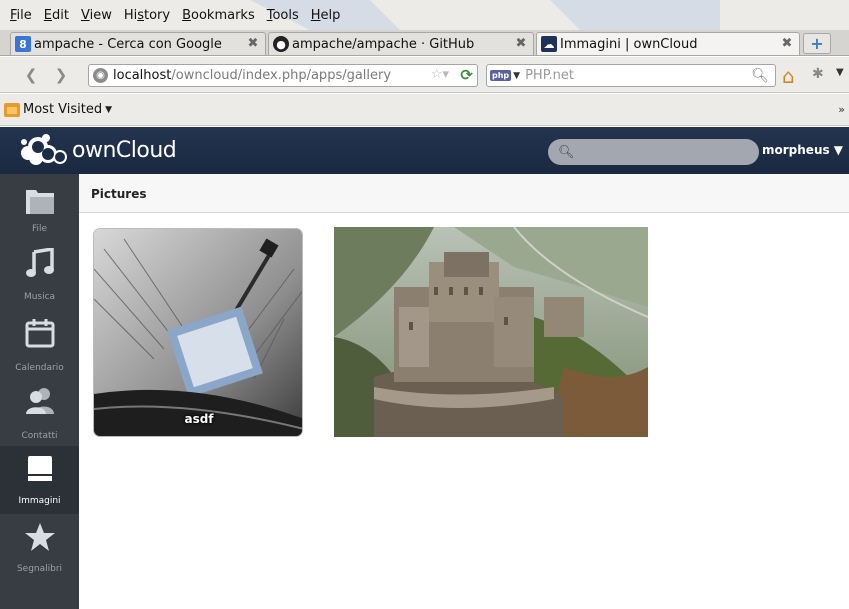 The width and height of the screenshot is (849, 609). What do you see at coordinates (31, 75) in the screenshot?
I see `back-button: ❮` at bounding box center [31, 75].